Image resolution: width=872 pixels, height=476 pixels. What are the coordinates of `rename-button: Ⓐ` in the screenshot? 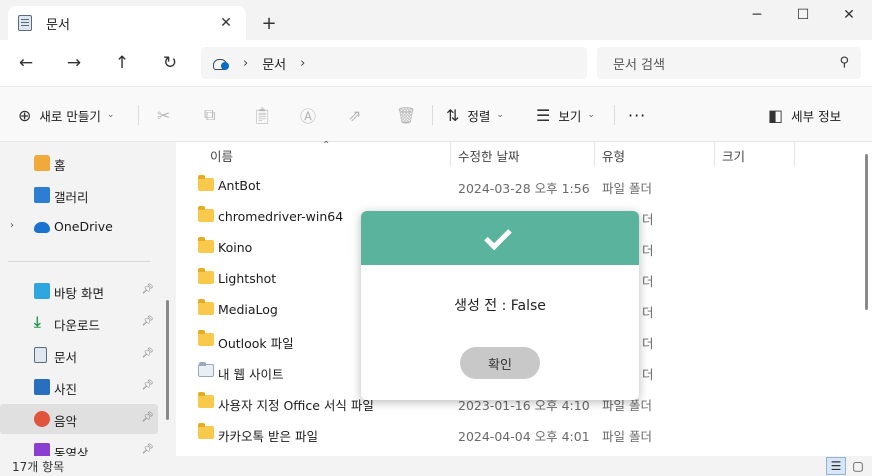 It's located at (312, 115).